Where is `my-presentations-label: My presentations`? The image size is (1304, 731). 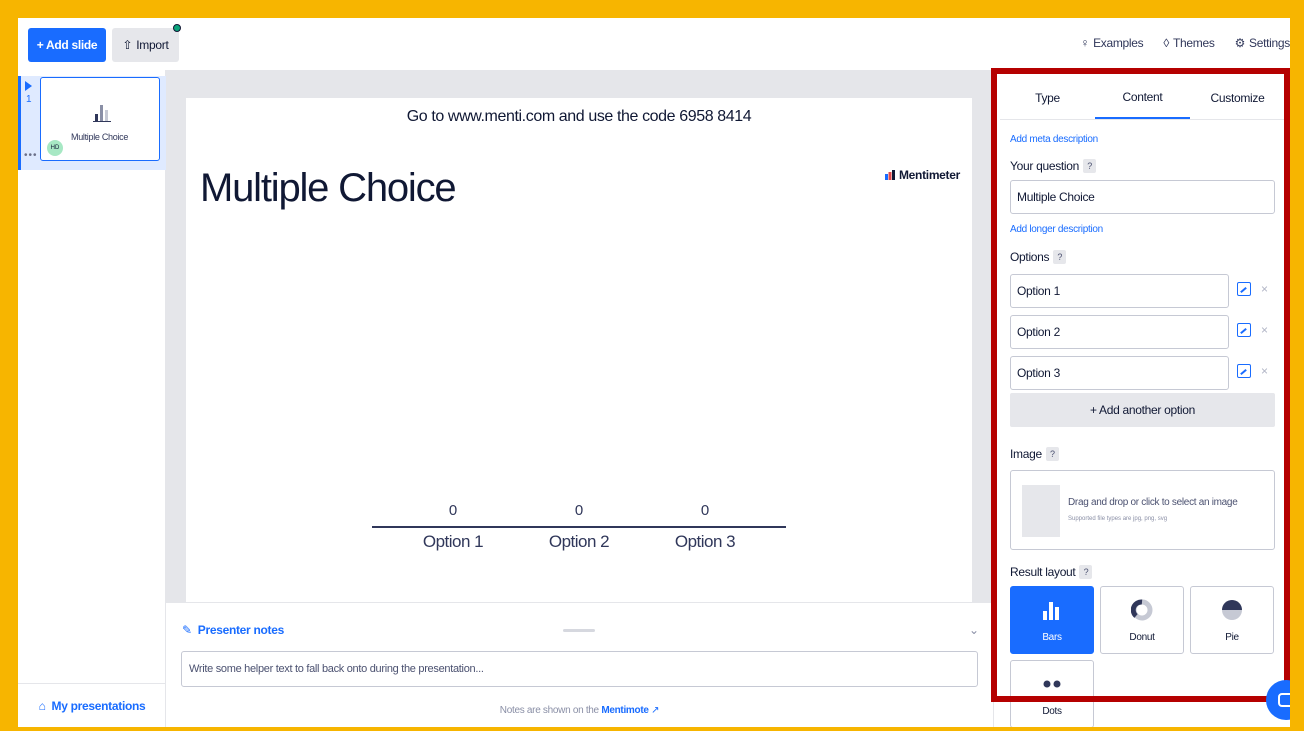 my-presentations-label: My presentations is located at coordinates (98, 705).